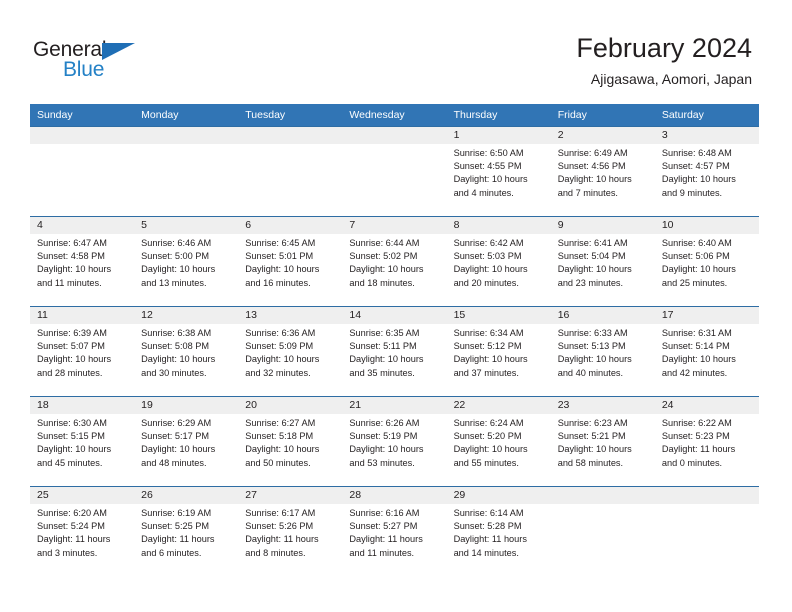  Describe the element at coordinates (706, 405) in the screenshot. I see `day-number: 24` at that location.